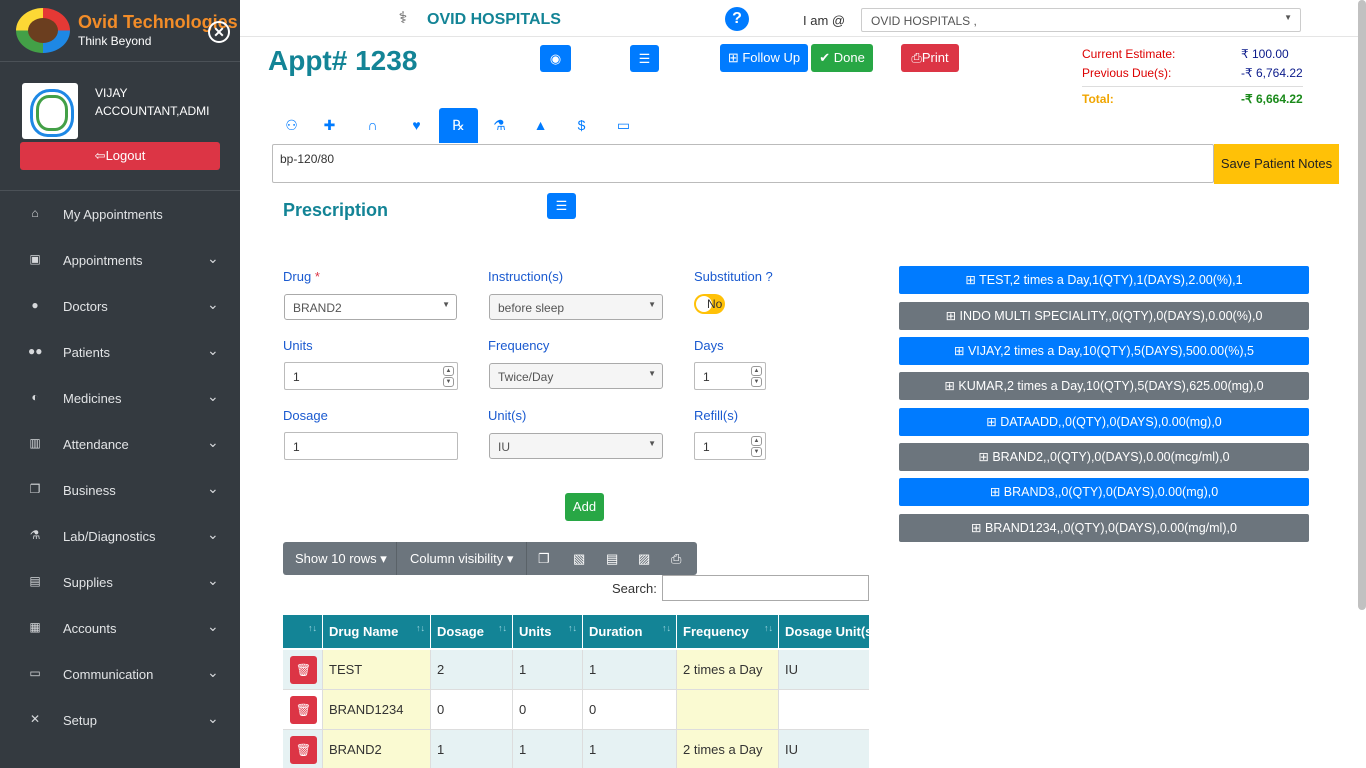  I want to click on tools-icon: ✕, so click(35, 719).